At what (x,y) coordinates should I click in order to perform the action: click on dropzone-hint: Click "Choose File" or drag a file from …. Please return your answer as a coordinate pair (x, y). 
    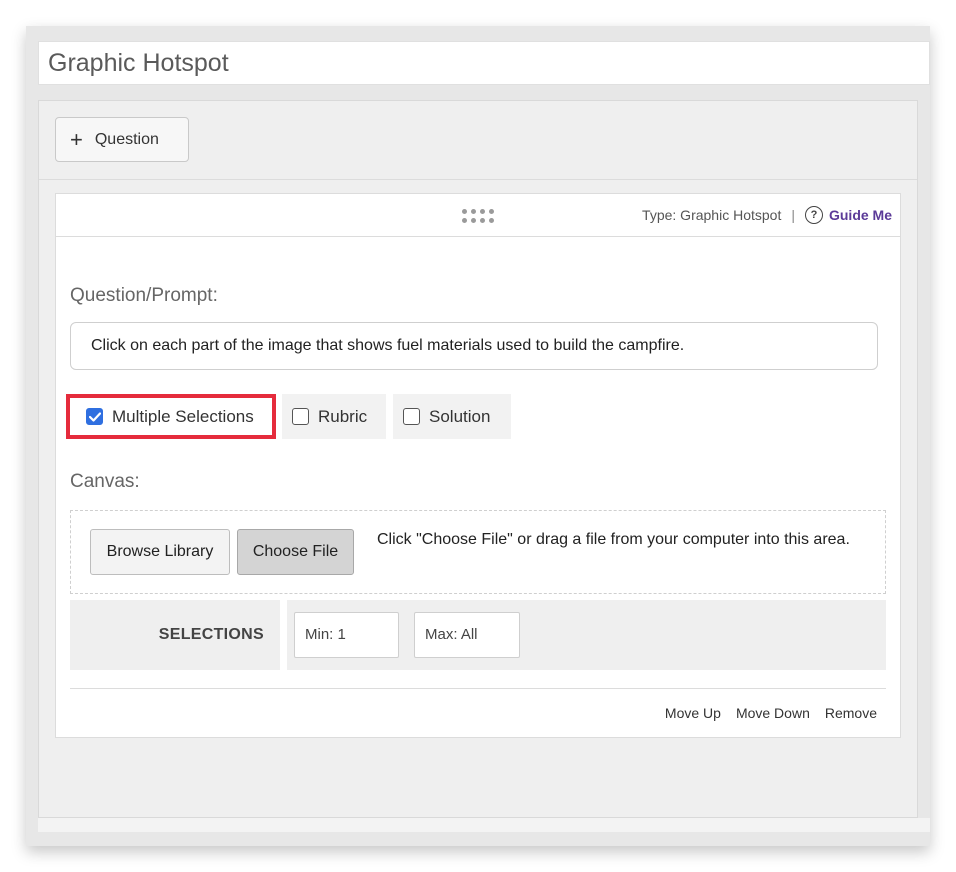
    Looking at the image, I should click on (613, 539).